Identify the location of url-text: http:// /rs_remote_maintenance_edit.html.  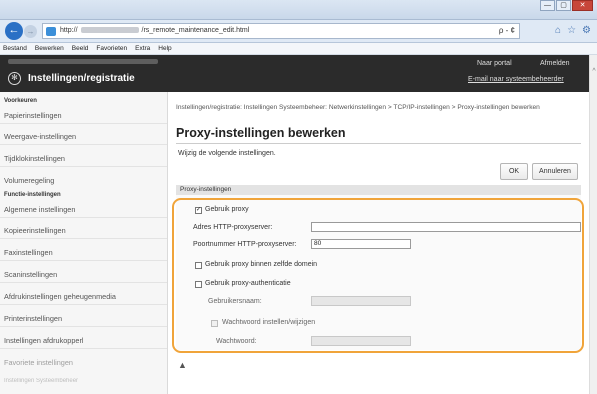
(154, 30).